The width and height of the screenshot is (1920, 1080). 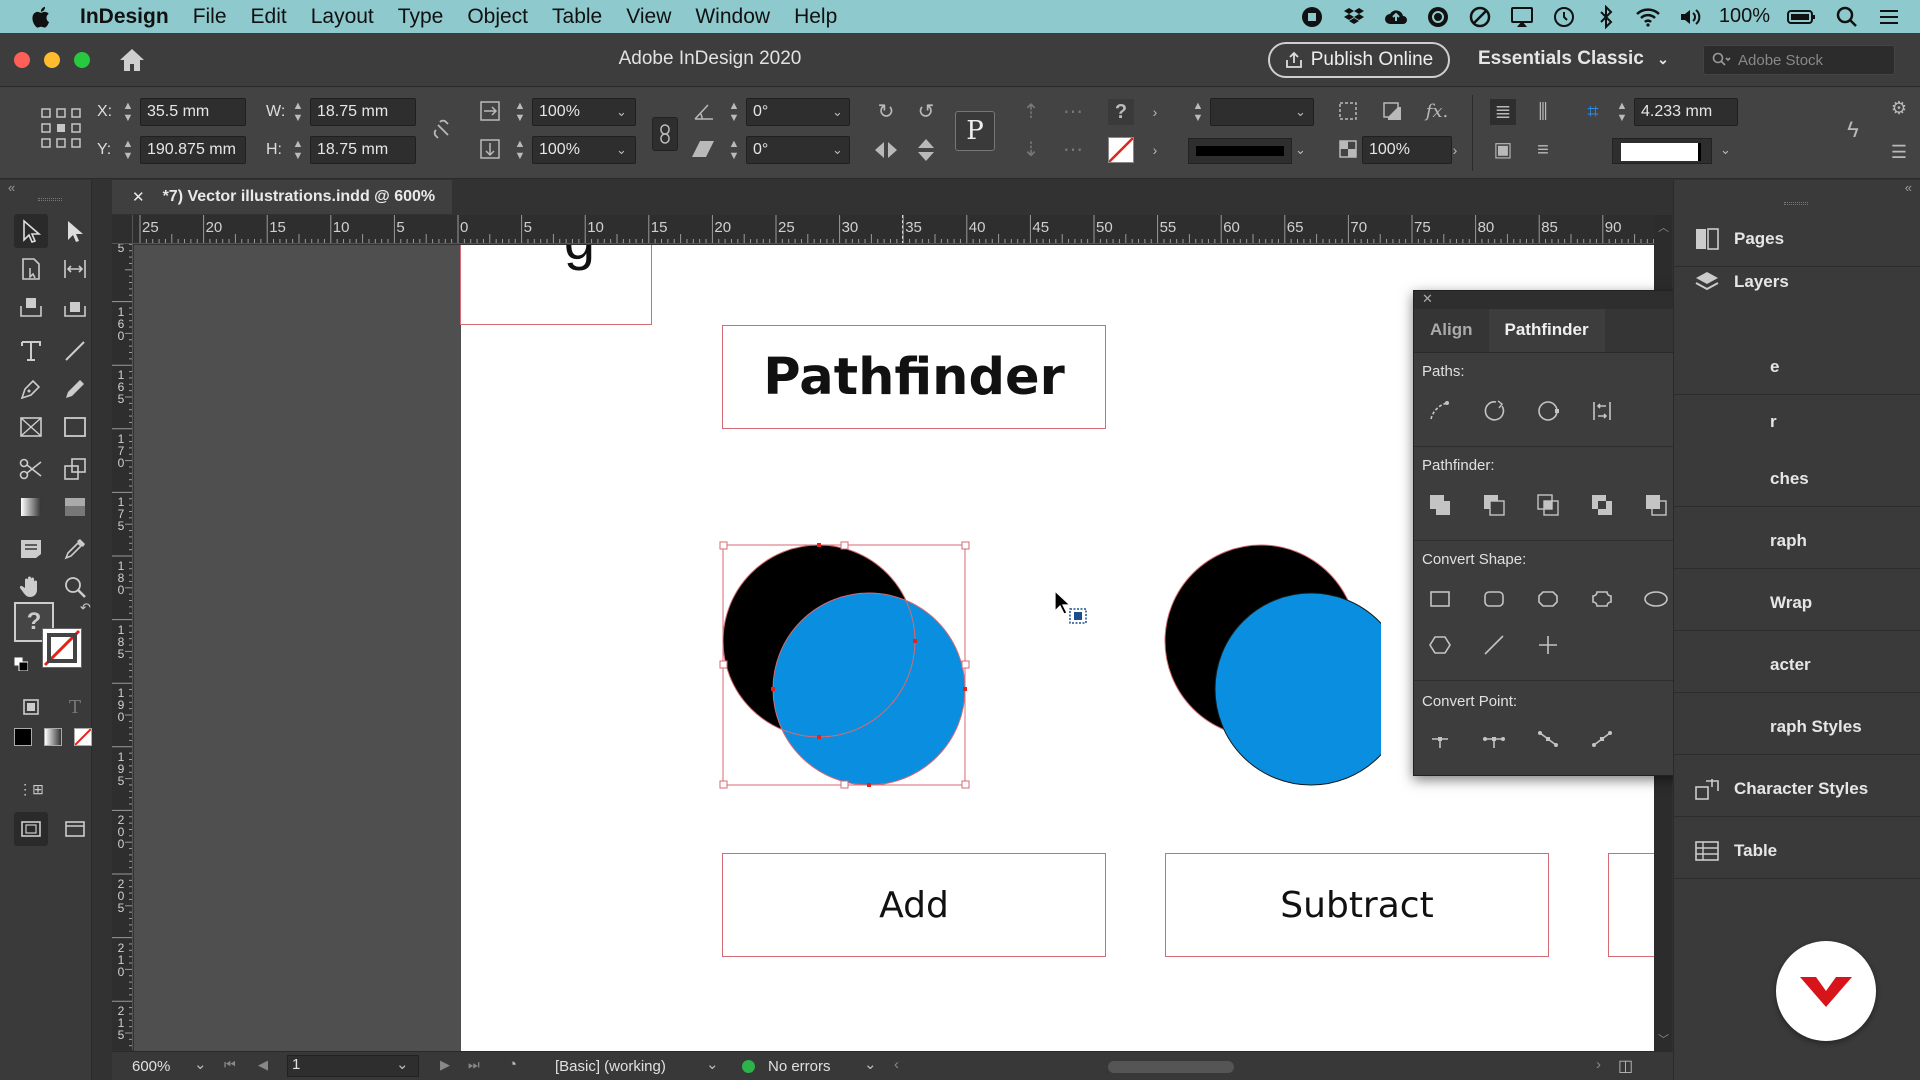 What do you see at coordinates (75, 829) in the screenshot?
I see `preview-mode-icon` at bounding box center [75, 829].